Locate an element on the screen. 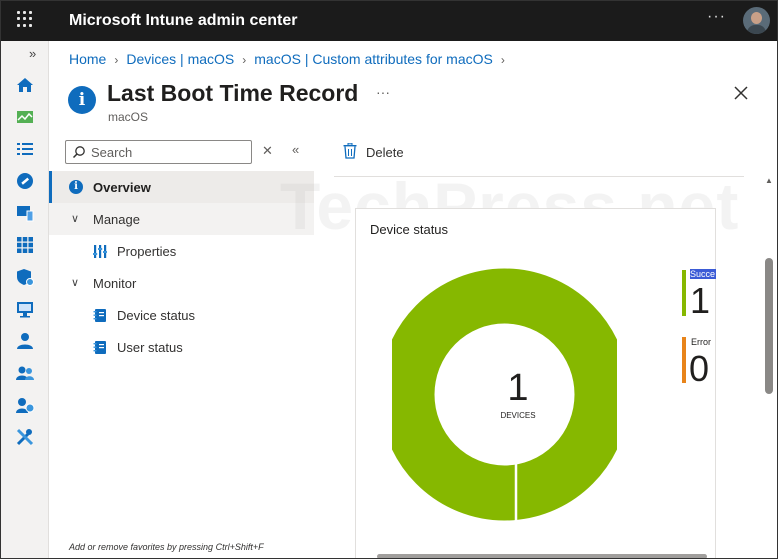 Image resolution: width=778 pixels, height=559 pixels. devices-icon is located at coordinates (25, 181).